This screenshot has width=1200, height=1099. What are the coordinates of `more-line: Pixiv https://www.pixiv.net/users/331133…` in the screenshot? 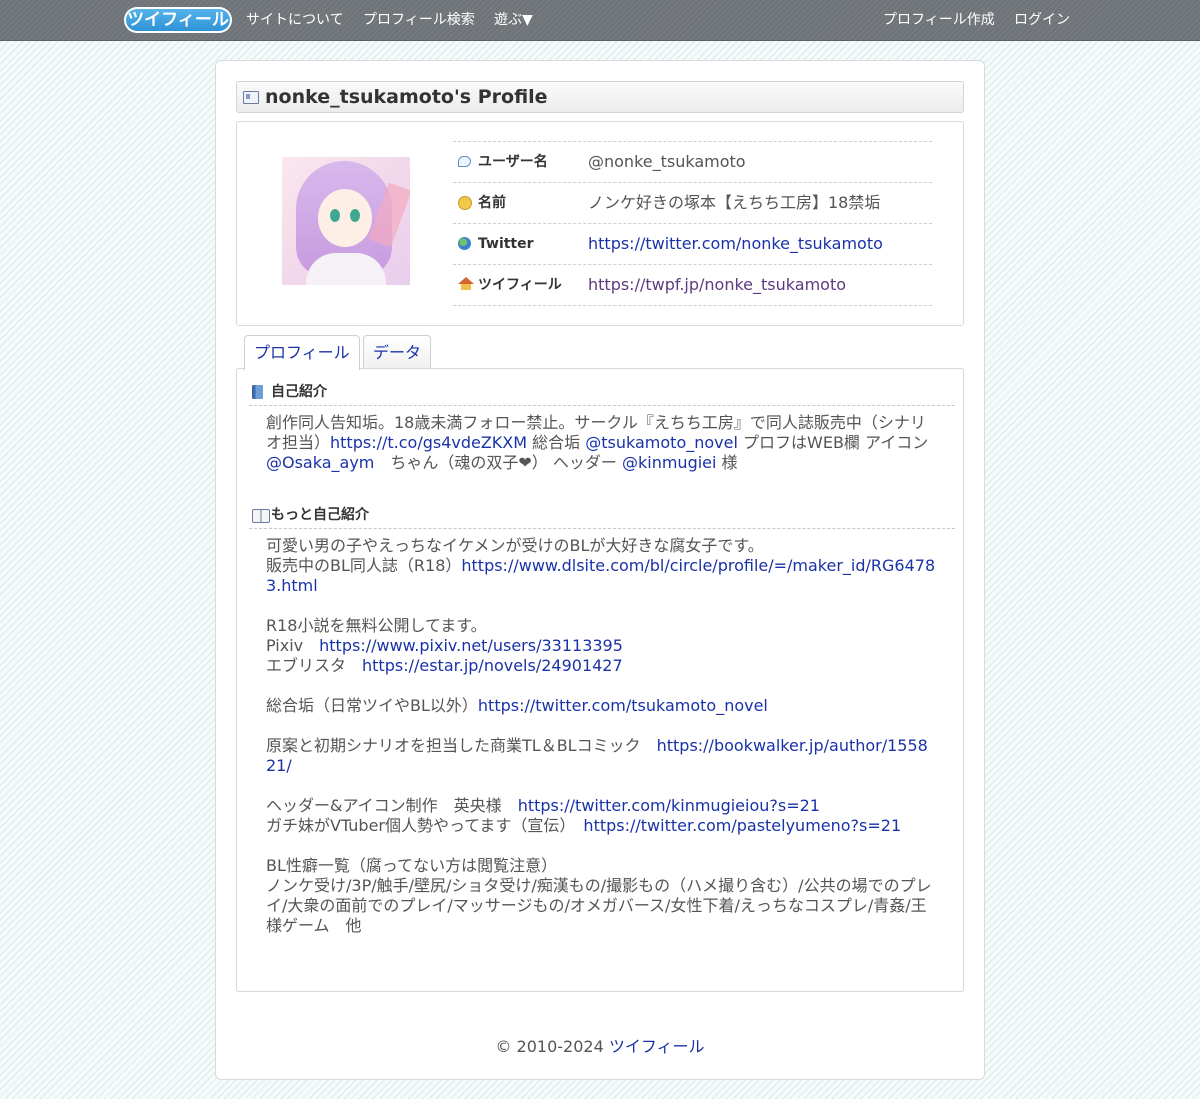 It's located at (601, 646).